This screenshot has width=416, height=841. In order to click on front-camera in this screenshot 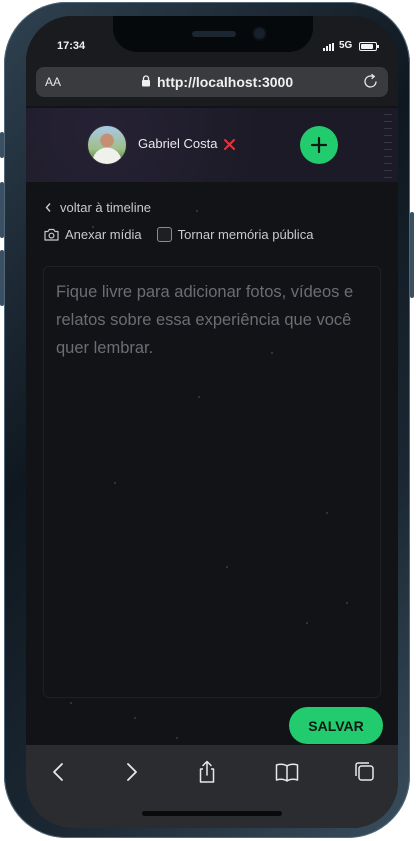, I will do `click(259, 33)`.